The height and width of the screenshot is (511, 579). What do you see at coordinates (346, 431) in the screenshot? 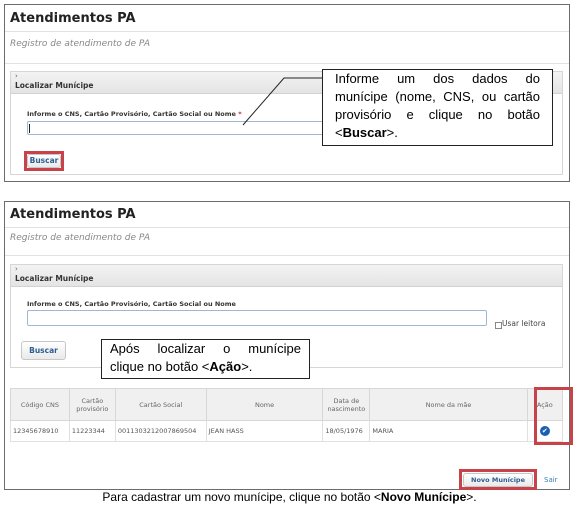
I see `cell-data-nascimento: 18/05/1976` at bounding box center [346, 431].